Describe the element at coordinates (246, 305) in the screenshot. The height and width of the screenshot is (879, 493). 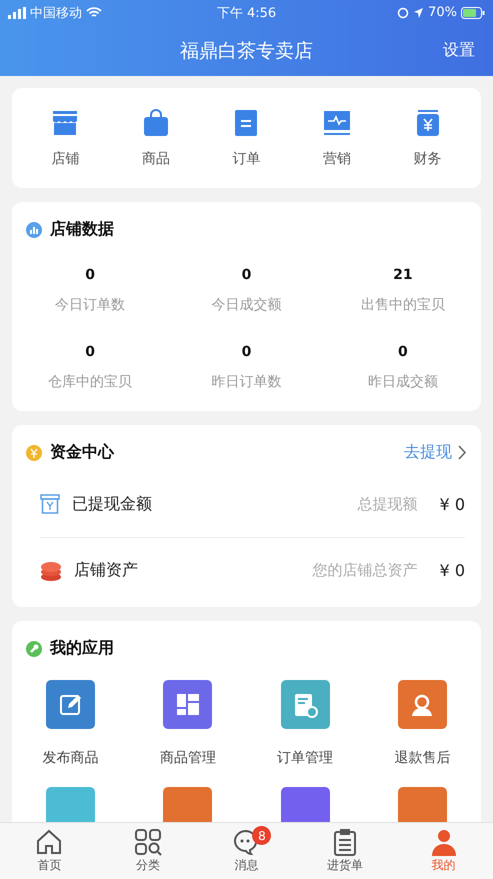
I see `stat-label: 今日成交额` at that location.